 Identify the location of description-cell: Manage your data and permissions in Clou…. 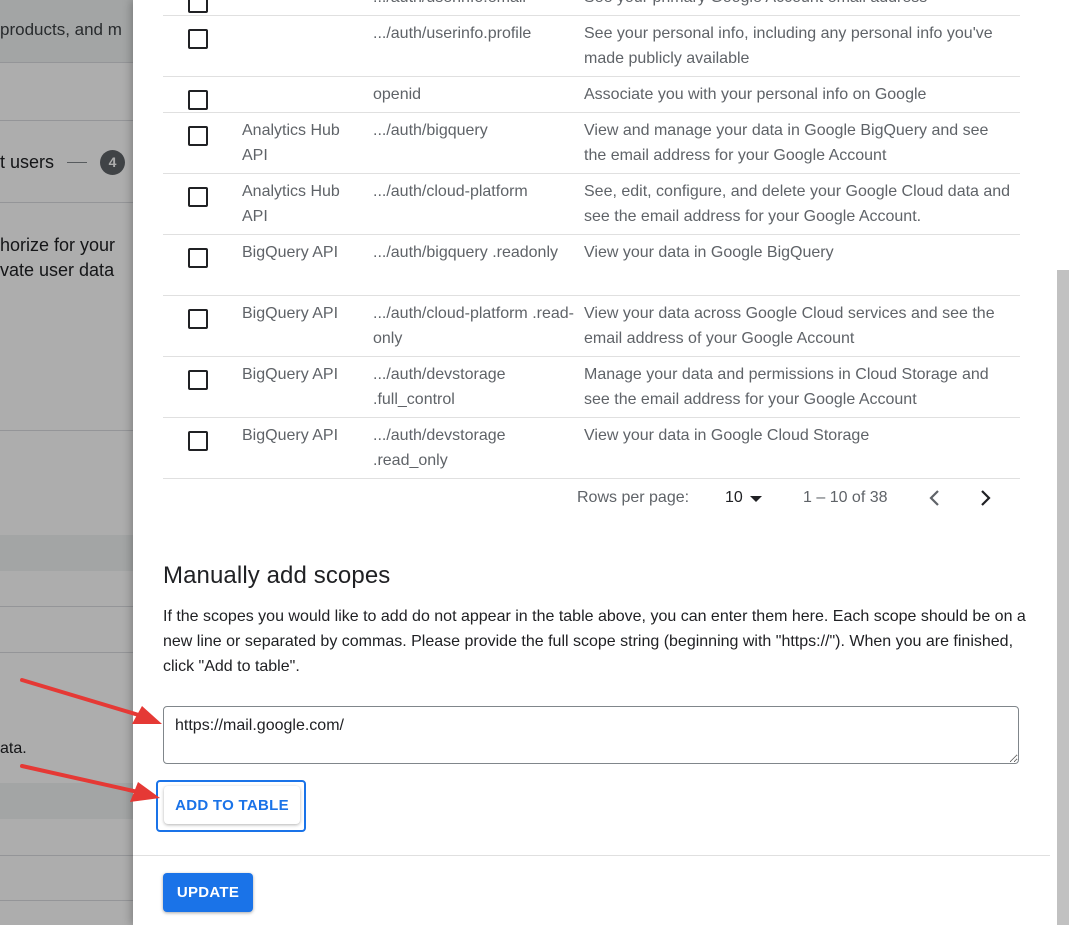
(786, 387).